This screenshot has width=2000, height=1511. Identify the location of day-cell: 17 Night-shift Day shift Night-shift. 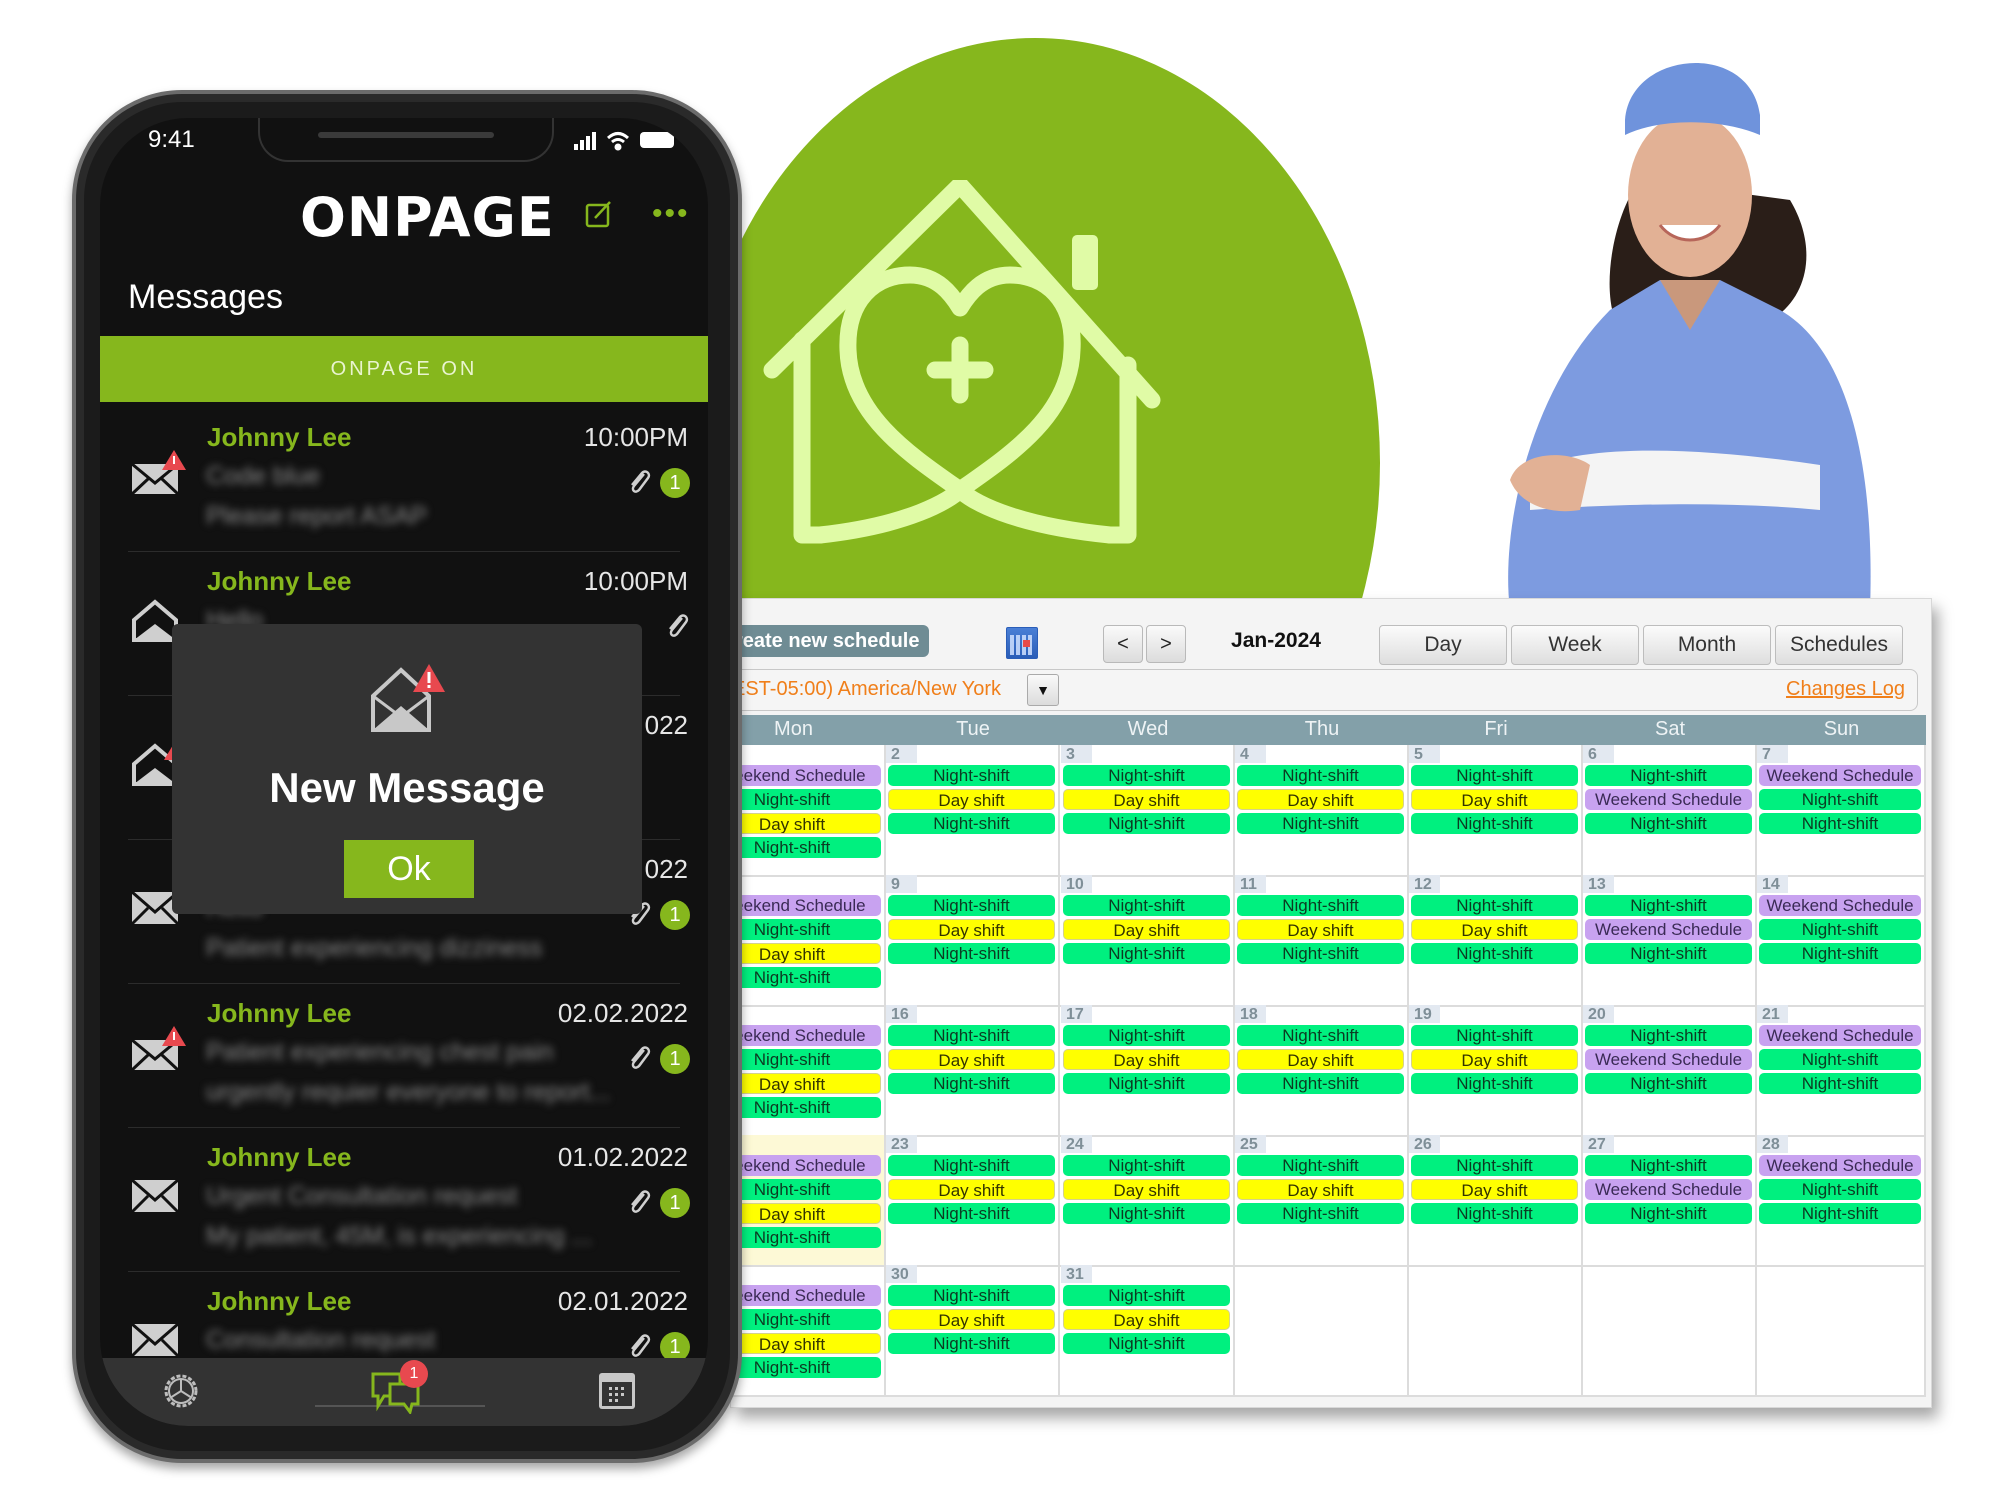
(1148, 1070).